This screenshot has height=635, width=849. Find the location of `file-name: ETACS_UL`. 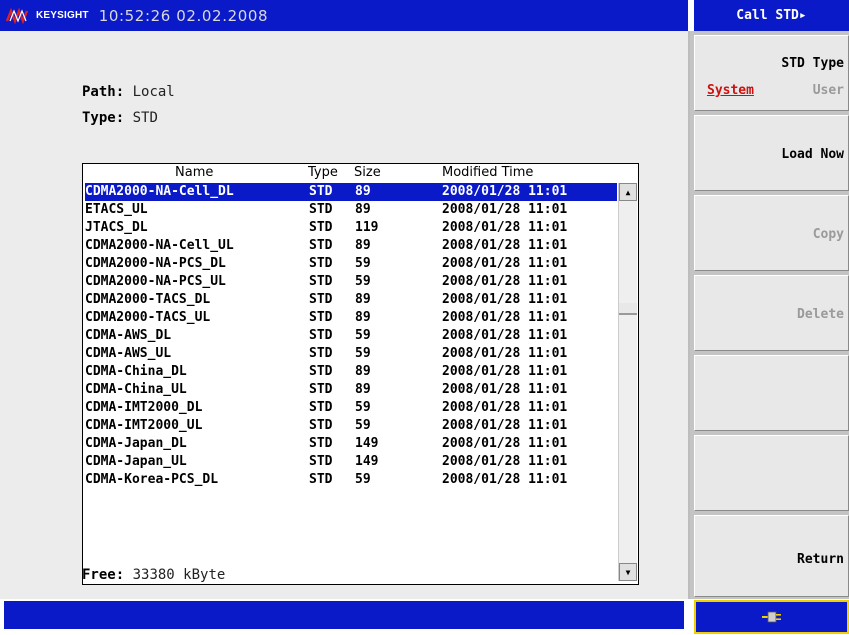

file-name: ETACS_UL is located at coordinates (116, 209).